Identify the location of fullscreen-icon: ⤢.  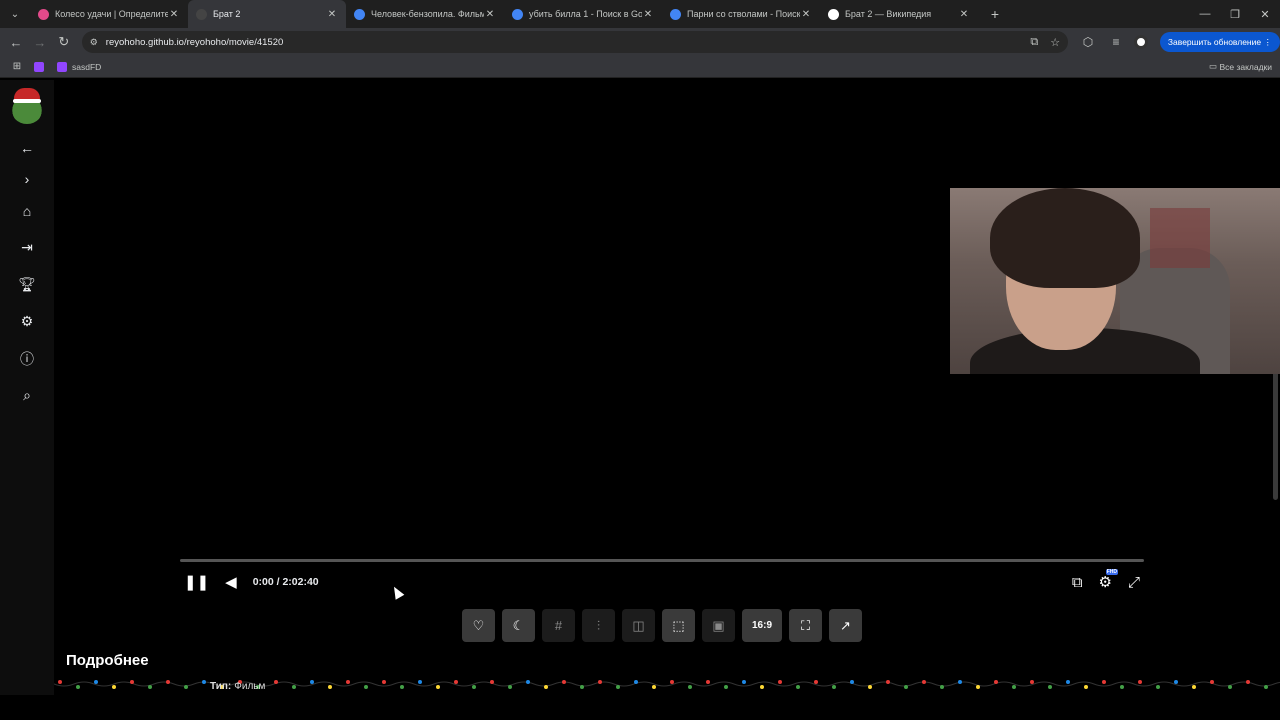
(1134, 582).